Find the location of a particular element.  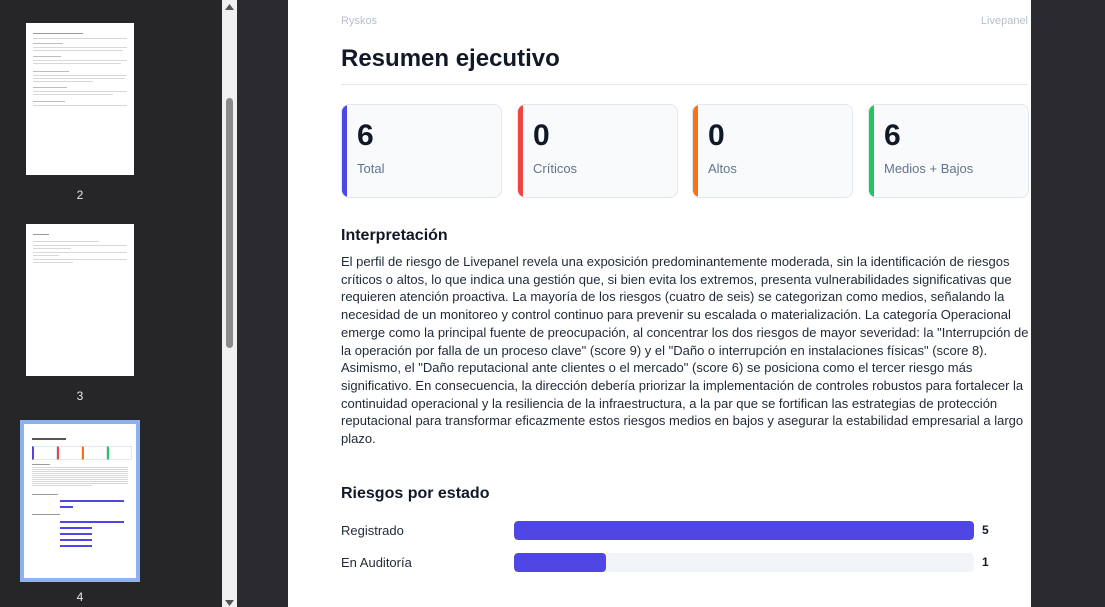

sidebar-scrollbar is located at coordinates (229, 303).